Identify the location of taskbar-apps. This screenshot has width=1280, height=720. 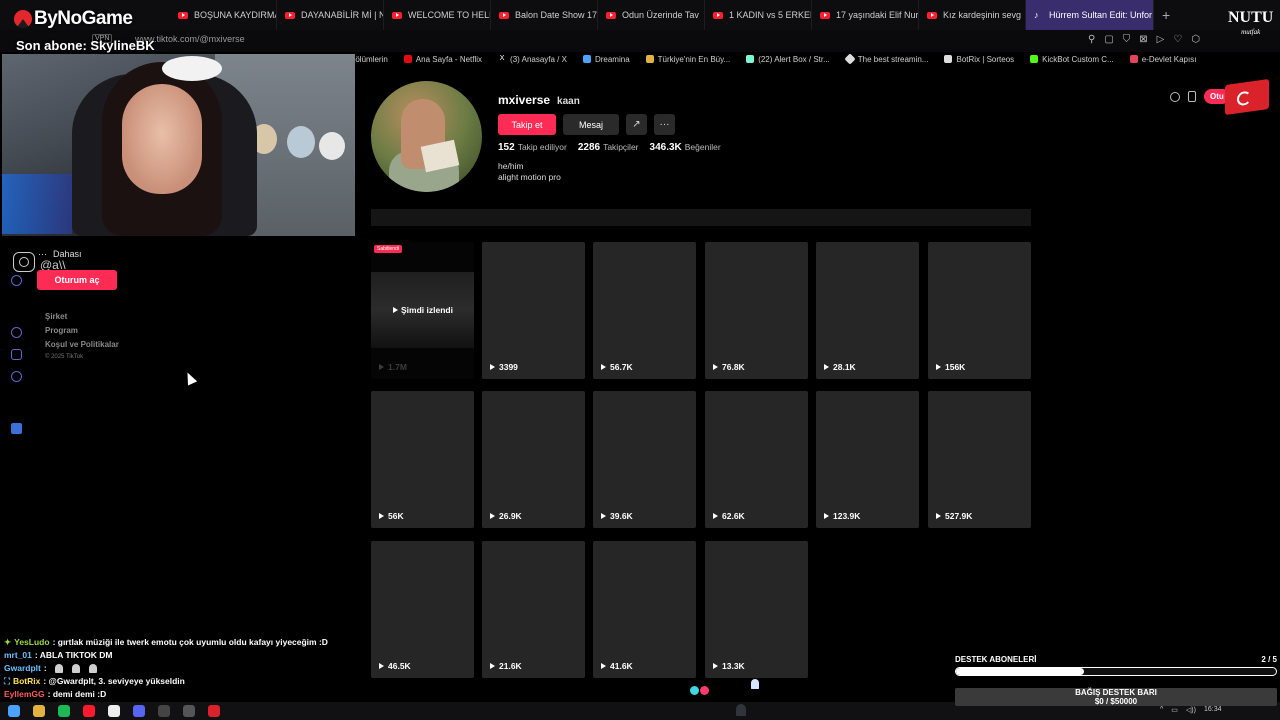
(114, 711).